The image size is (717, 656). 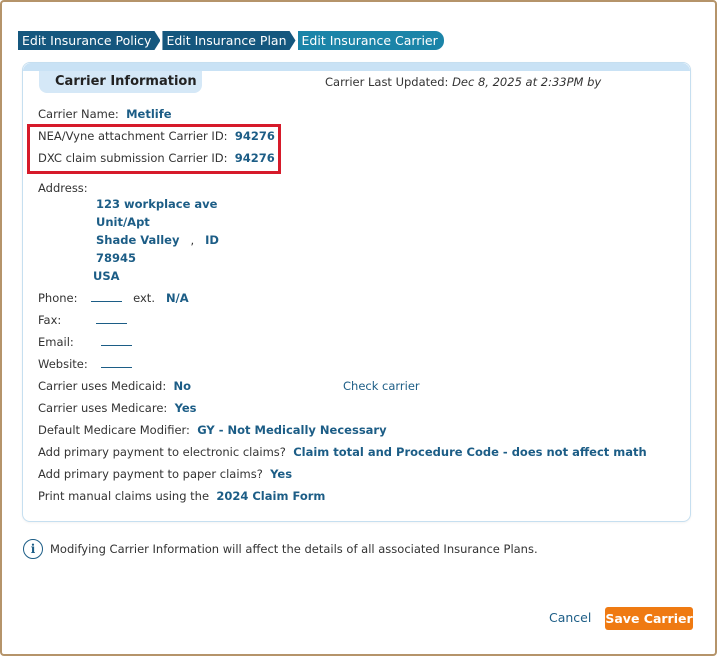 I want to click on medicaid-value: No, so click(x=182, y=386).